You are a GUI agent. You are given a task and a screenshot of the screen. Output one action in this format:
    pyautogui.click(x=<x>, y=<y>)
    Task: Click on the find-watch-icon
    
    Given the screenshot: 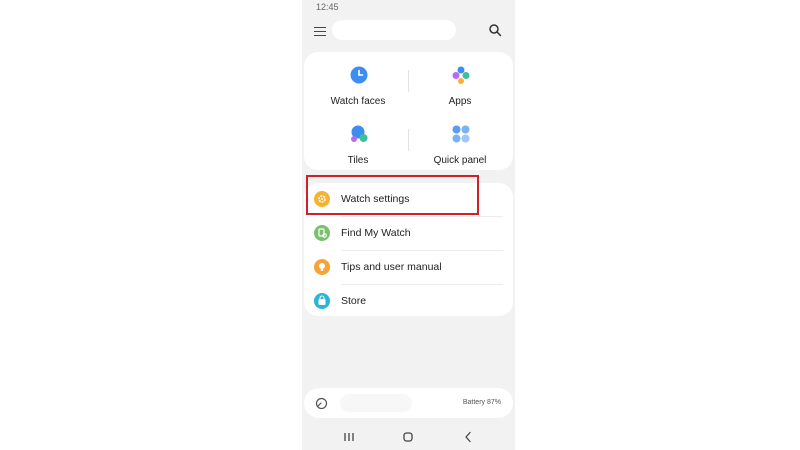 What is the action you would take?
    pyautogui.click(x=322, y=233)
    